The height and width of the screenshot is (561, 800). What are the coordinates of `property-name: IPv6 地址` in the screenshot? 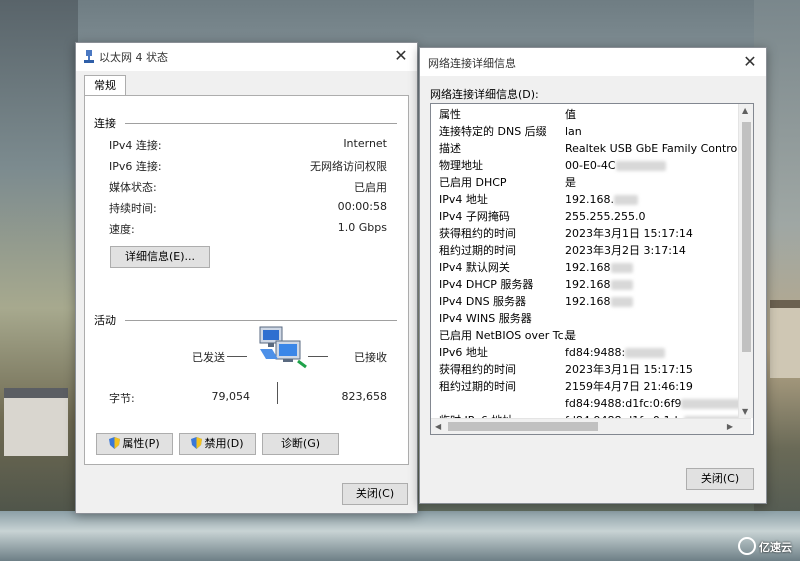 It's located at (463, 352).